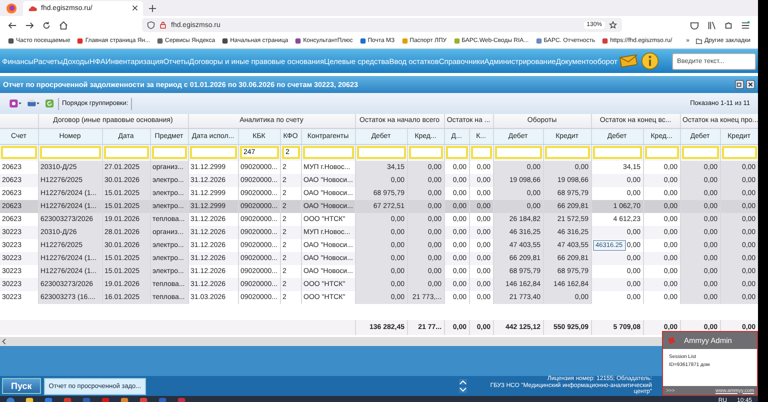 The width and height of the screenshot is (768, 402). What do you see at coordinates (21, 386) in the screenshot?
I see `start-button: Пуск` at bounding box center [21, 386].